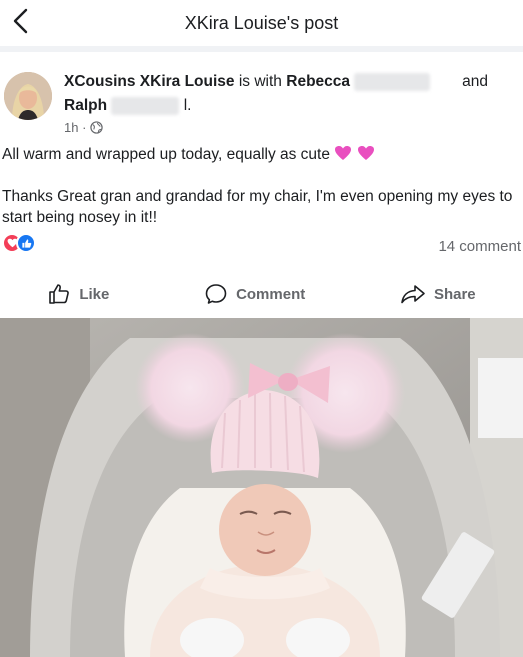 The image size is (523, 657). What do you see at coordinates (94, 294) in the screenshot?
I see `like-label: Like` at bounding box center [94, 294].